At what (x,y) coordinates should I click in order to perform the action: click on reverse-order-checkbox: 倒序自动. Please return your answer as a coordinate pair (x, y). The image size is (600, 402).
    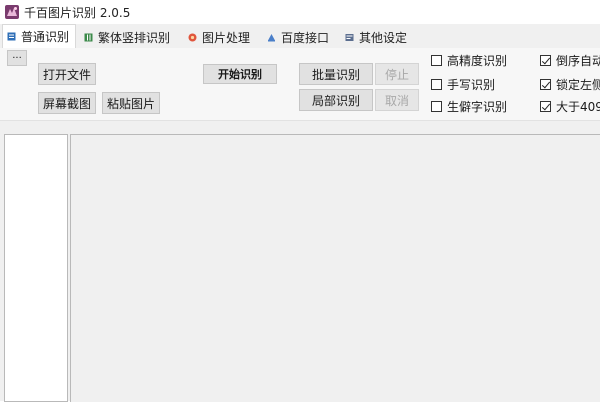
    Looking at the image, I should click on (570, 60).